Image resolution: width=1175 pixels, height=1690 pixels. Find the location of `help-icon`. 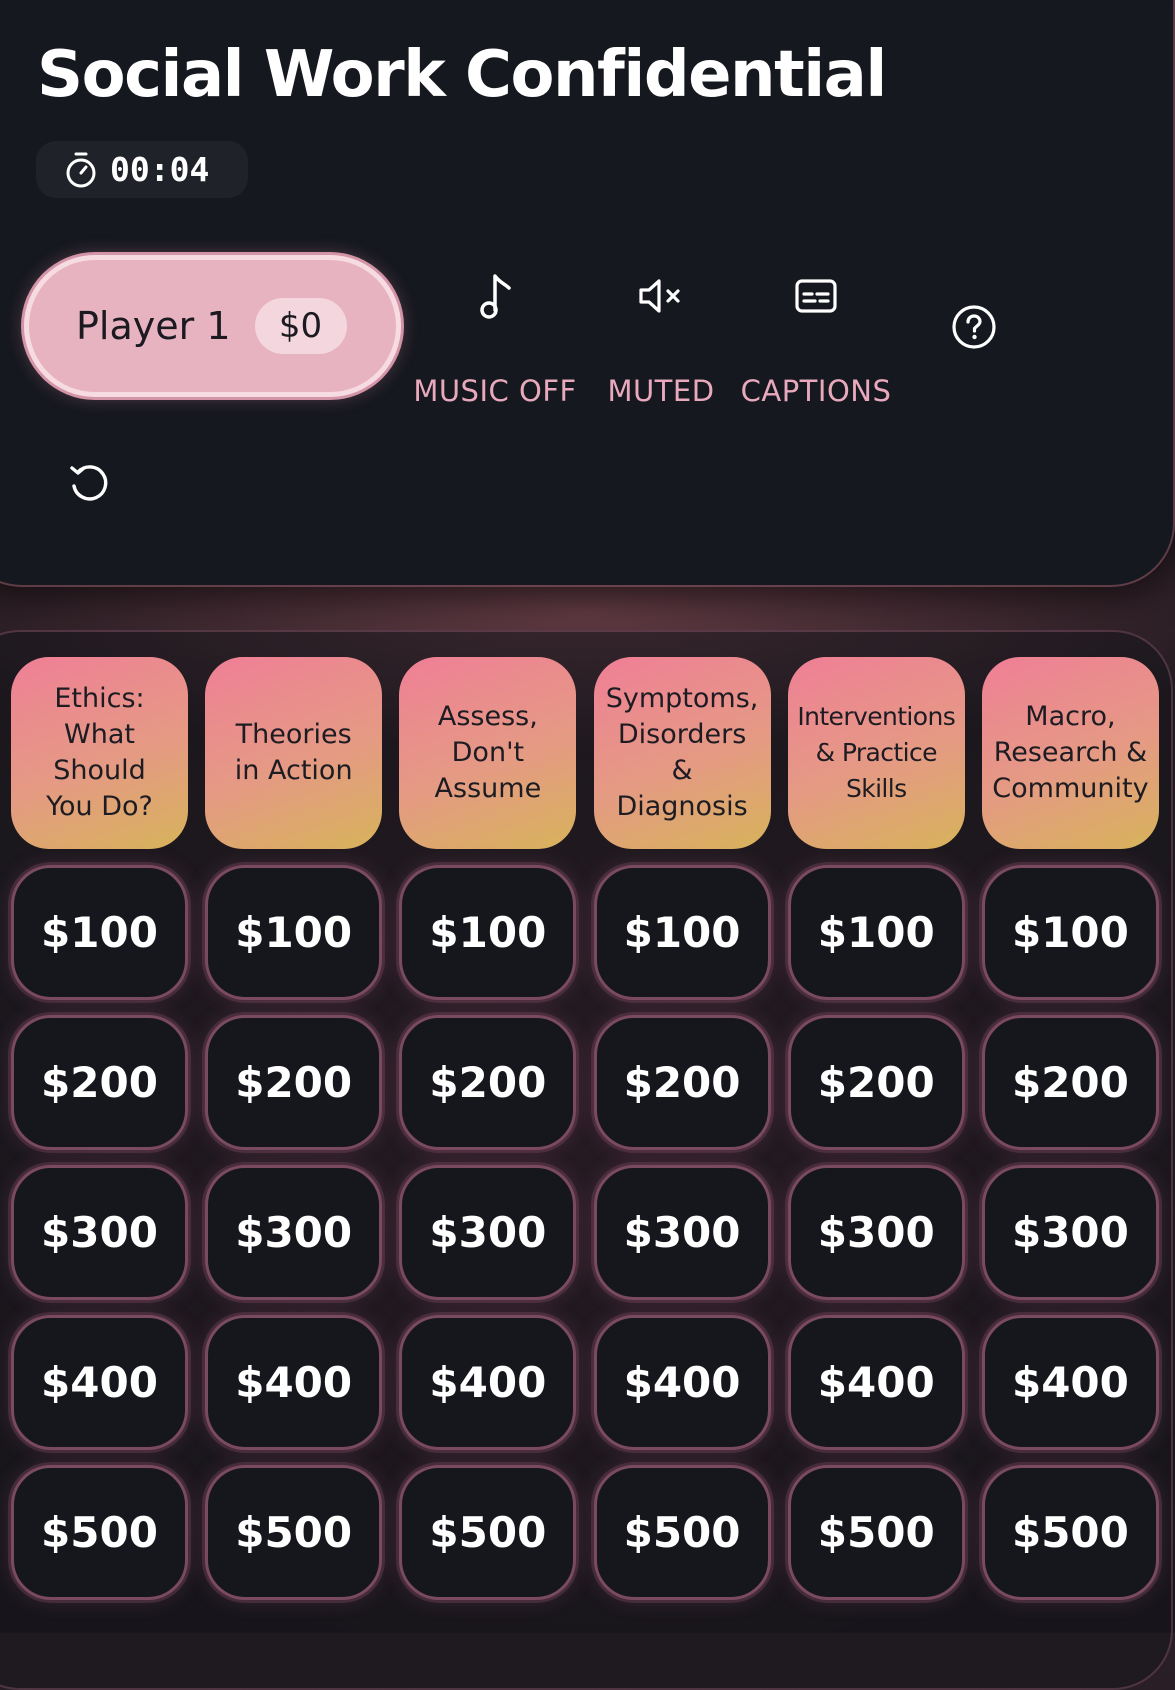

help-icon is located at coordinates (974, 327).